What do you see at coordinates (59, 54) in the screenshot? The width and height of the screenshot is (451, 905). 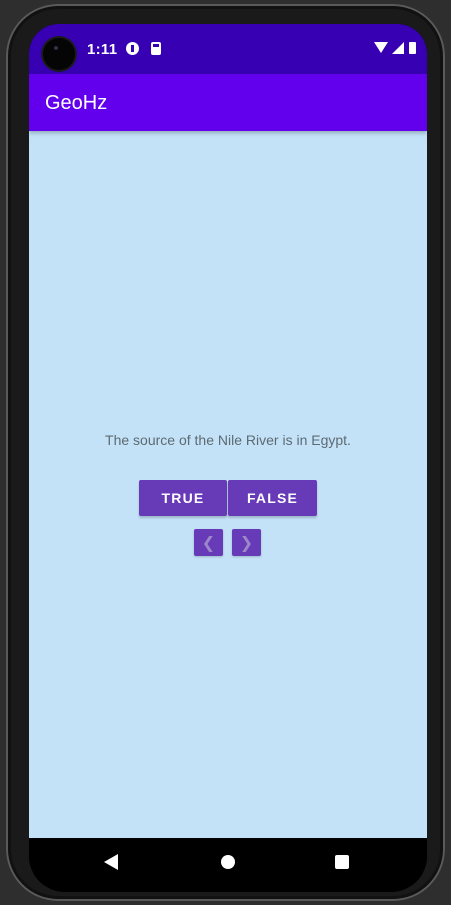 I see `front-camera` at bounding box center [59, 54].